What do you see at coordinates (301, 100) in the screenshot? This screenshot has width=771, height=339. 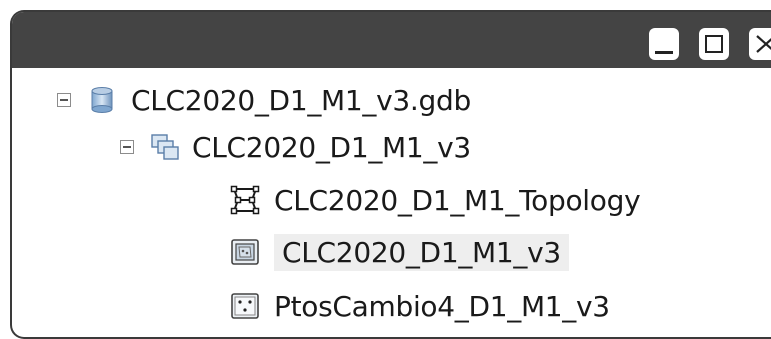 I see `tree-node-label: CLC2020_D1_M1_v3.gdb` at bounding box center [301, 100].